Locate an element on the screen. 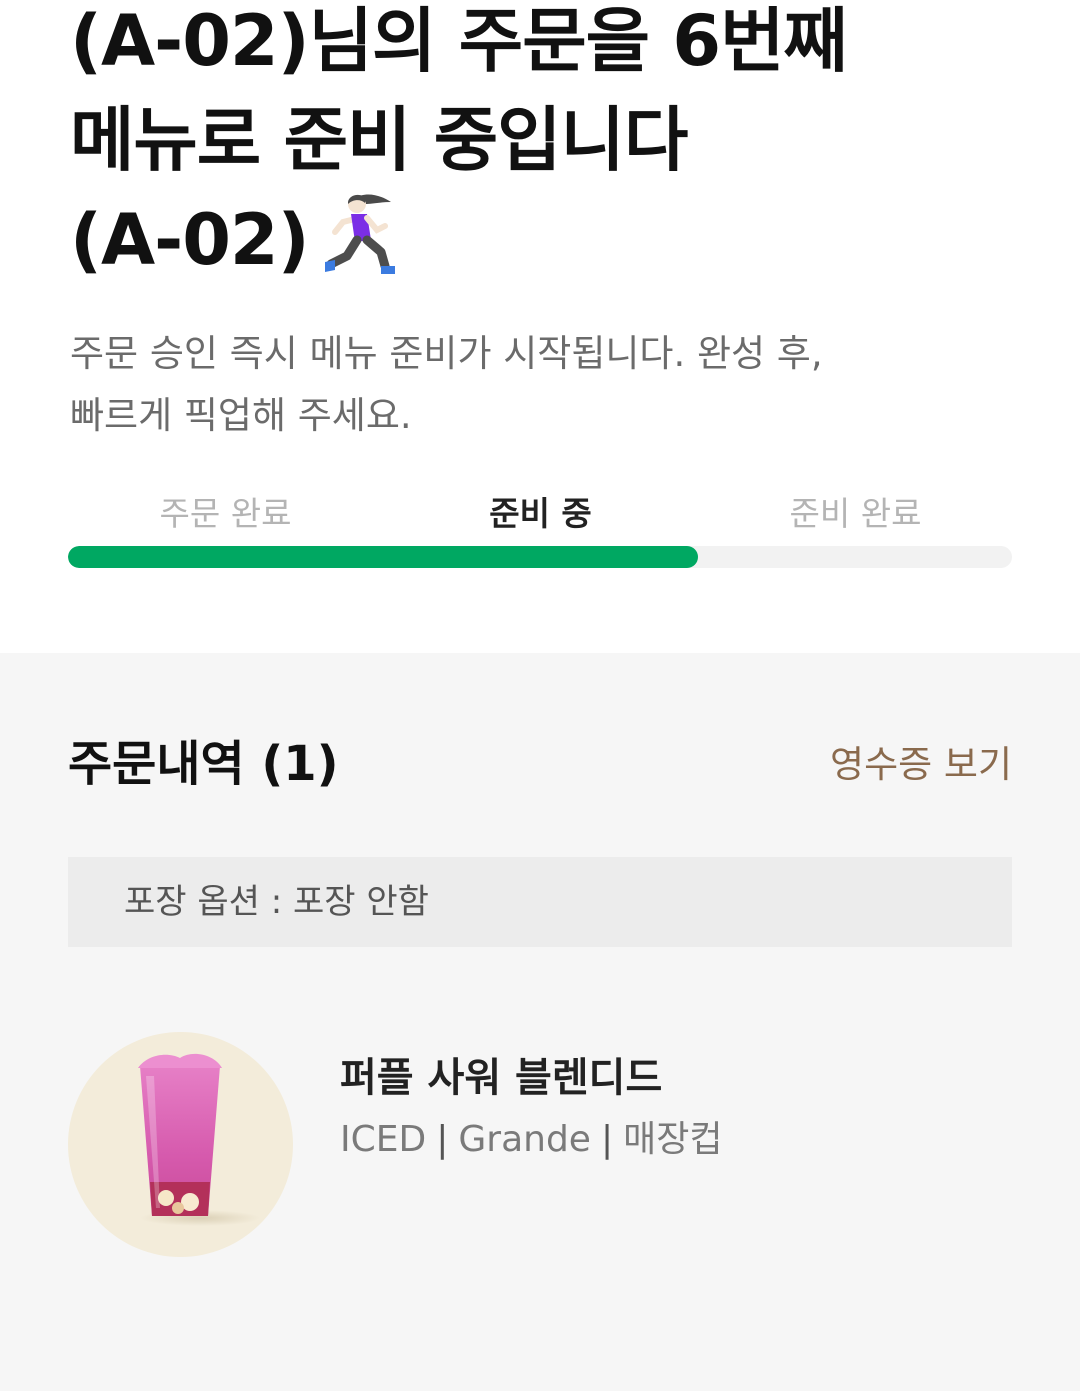 This screenshot has width=1080, height=1391. description-line-2: 빠르게 픽업해 주세요. is located at coordinates (241, 415).